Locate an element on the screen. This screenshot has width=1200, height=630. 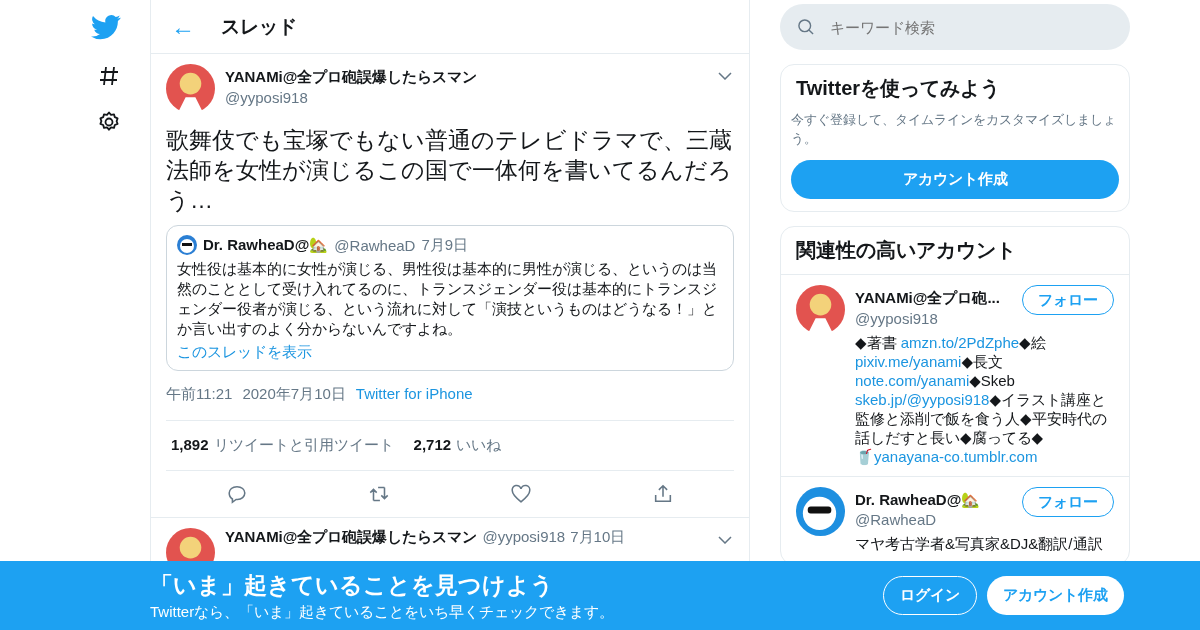
author-name: YANAMi@全プロ砲誤爆したらスマン is located at coordinates (466, 77).